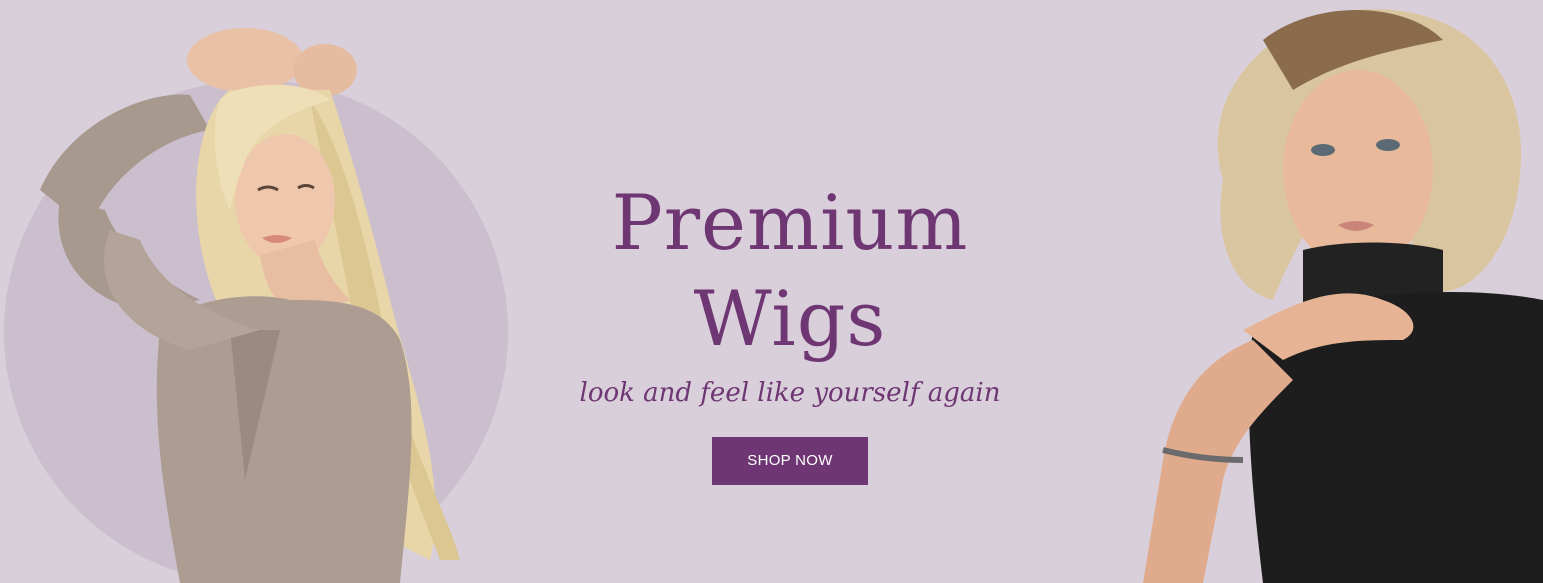 Image resolution: width=1543 pixels, height=583 pixels. Describe the element at coordinates (790, 270) in the screenshot. I see `hero-headline: Premium Wigs` at that location.